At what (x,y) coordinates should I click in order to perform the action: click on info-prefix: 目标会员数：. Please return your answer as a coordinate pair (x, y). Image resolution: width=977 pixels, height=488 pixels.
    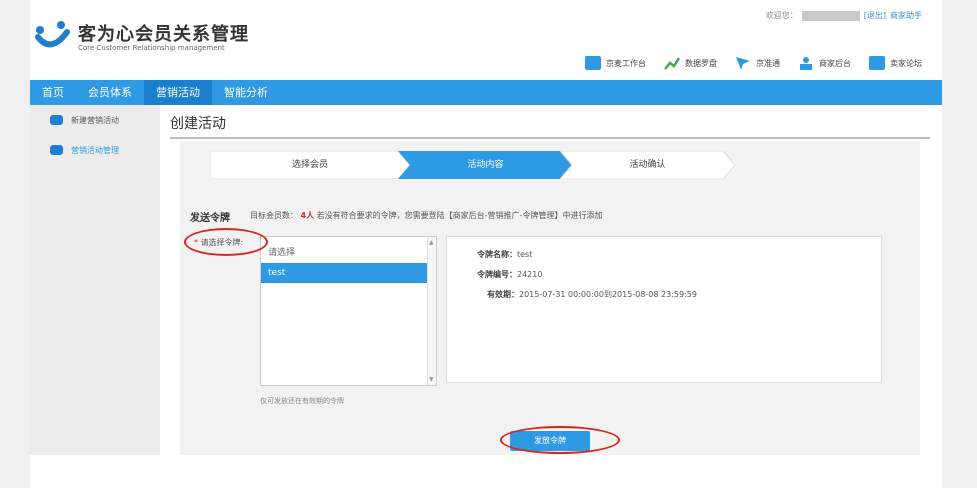
    Looking at the image, I should click on (274, 215).